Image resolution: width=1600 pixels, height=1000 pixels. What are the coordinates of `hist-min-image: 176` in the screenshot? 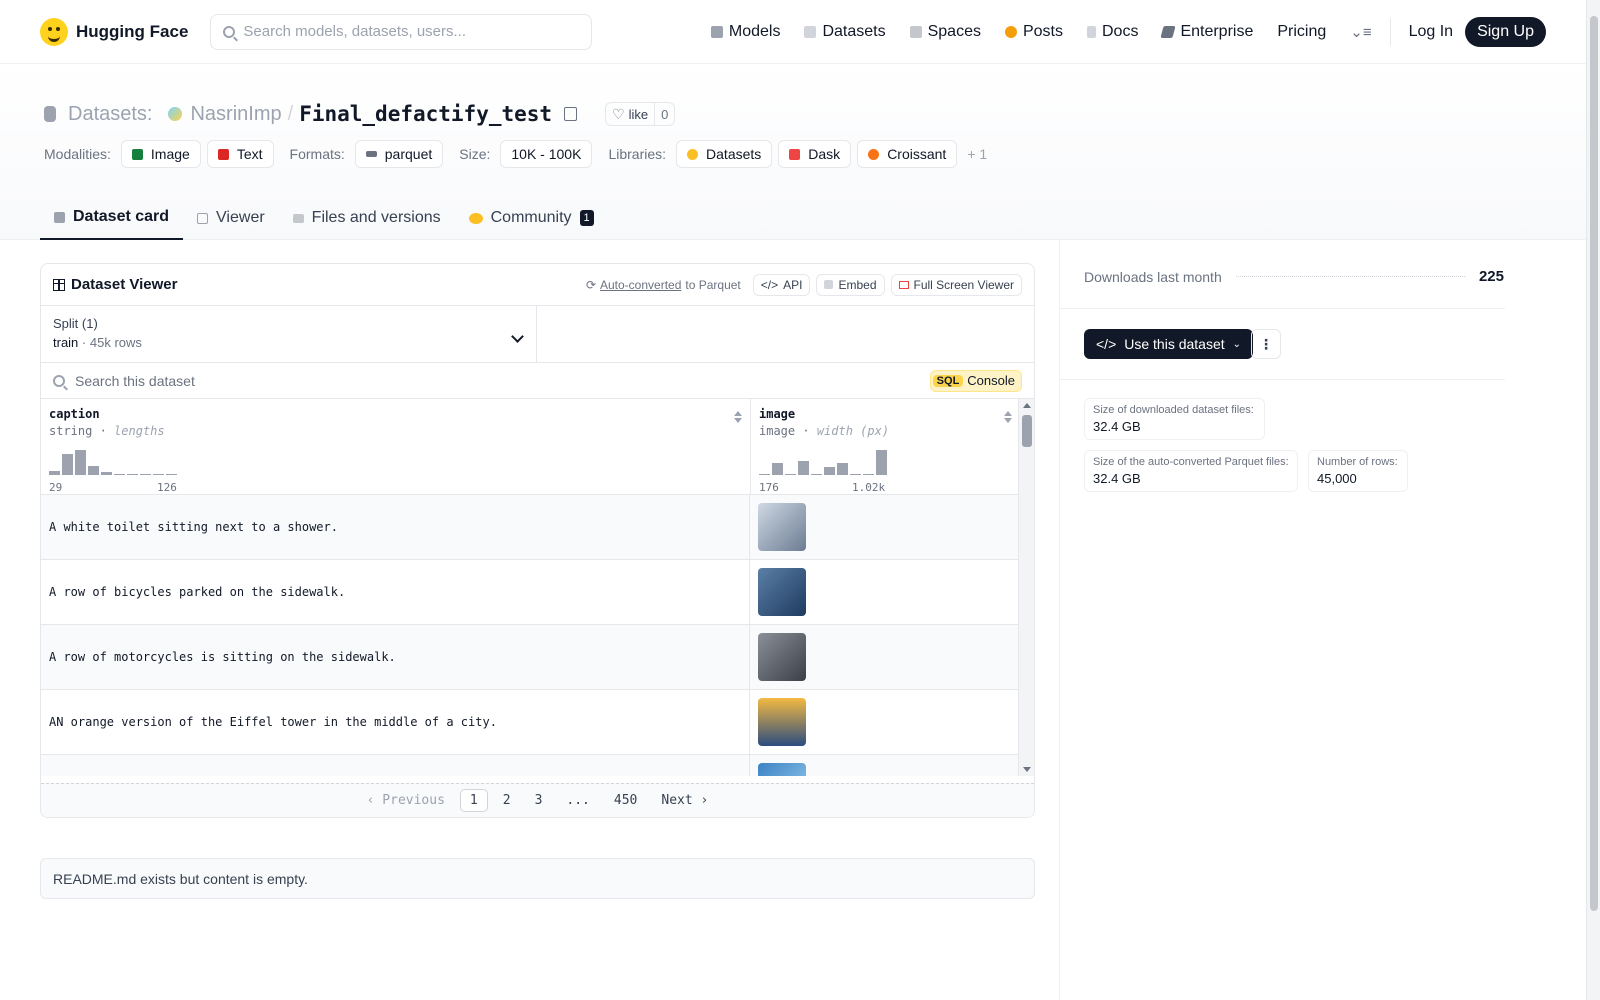 It's located at (769, 487).